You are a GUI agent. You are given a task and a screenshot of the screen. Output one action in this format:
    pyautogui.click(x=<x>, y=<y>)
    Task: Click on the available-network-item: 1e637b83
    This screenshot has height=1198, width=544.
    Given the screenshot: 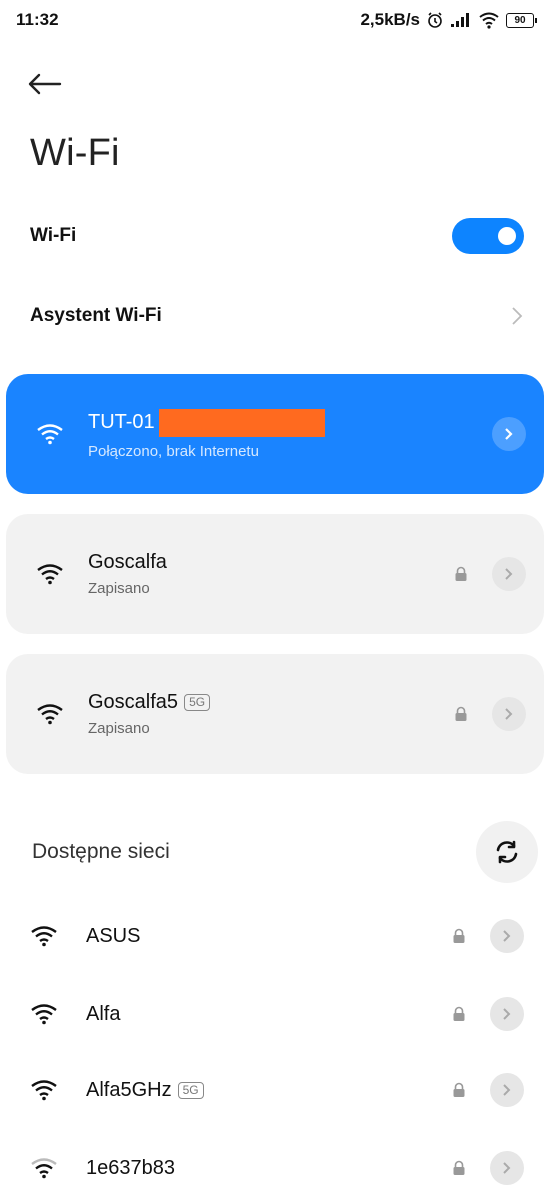 What is the action you would take?
    pyautogui.click(x=277, y=1168)
    